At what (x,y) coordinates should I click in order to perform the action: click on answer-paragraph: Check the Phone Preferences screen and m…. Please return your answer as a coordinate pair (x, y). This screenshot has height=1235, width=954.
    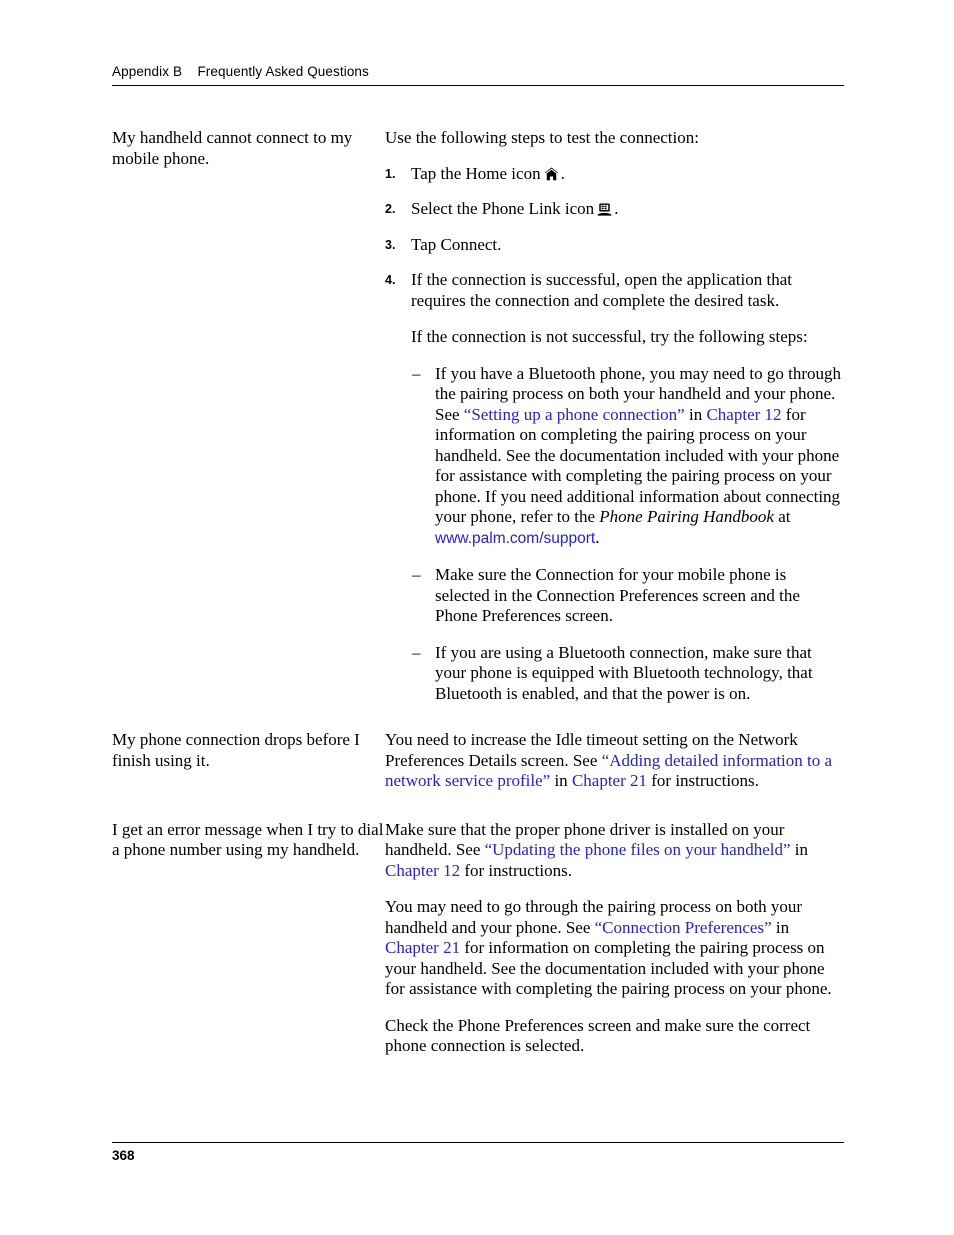
    Looking at the image, I should click on (598, 1035).